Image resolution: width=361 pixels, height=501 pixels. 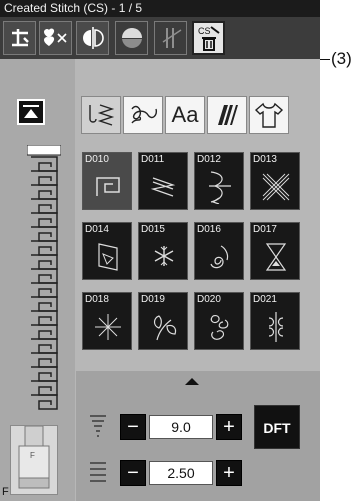 What do you see at coordinates (164, 256) in the screenshot?
I see `snowflake-stitch-icon` at bounding box center [164, 256].